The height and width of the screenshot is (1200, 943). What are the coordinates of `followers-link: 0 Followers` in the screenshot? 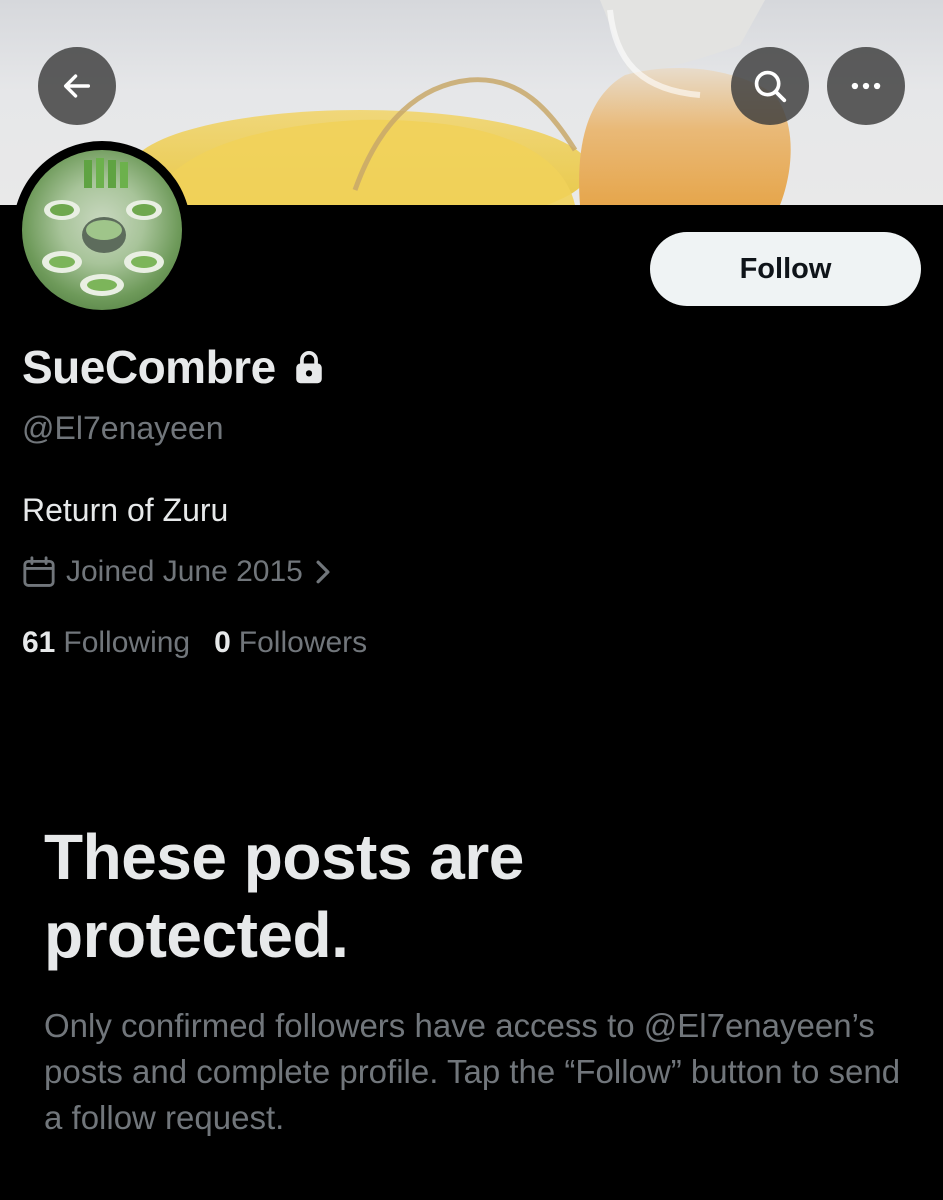 It's located at (290, 643).